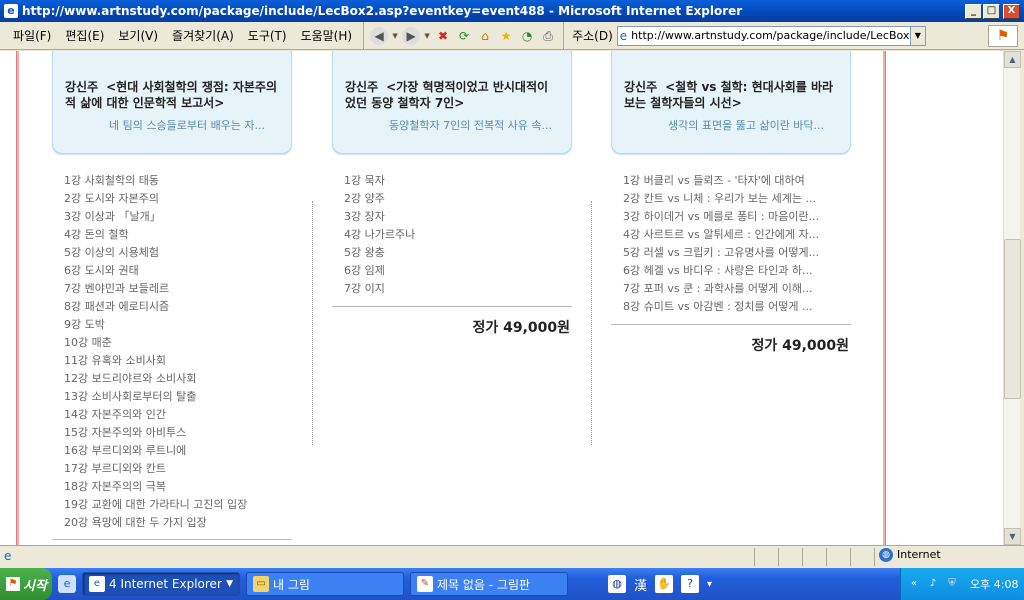 The image size is (1024, 600). What do you see at coordinates (443, 36) in the screenshot?
I see `stop-icon: ✖` at bounding box center [443, 36].